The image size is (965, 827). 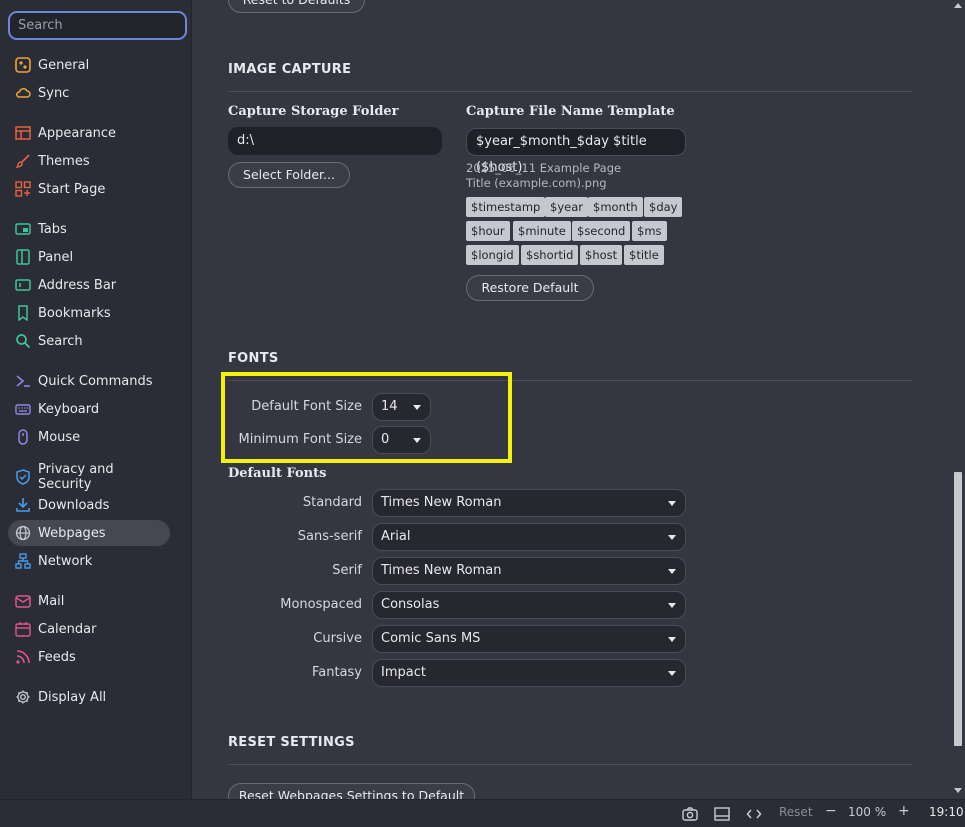 I want to click on sidebar-item-label: Search, so click(x=60, y=341).